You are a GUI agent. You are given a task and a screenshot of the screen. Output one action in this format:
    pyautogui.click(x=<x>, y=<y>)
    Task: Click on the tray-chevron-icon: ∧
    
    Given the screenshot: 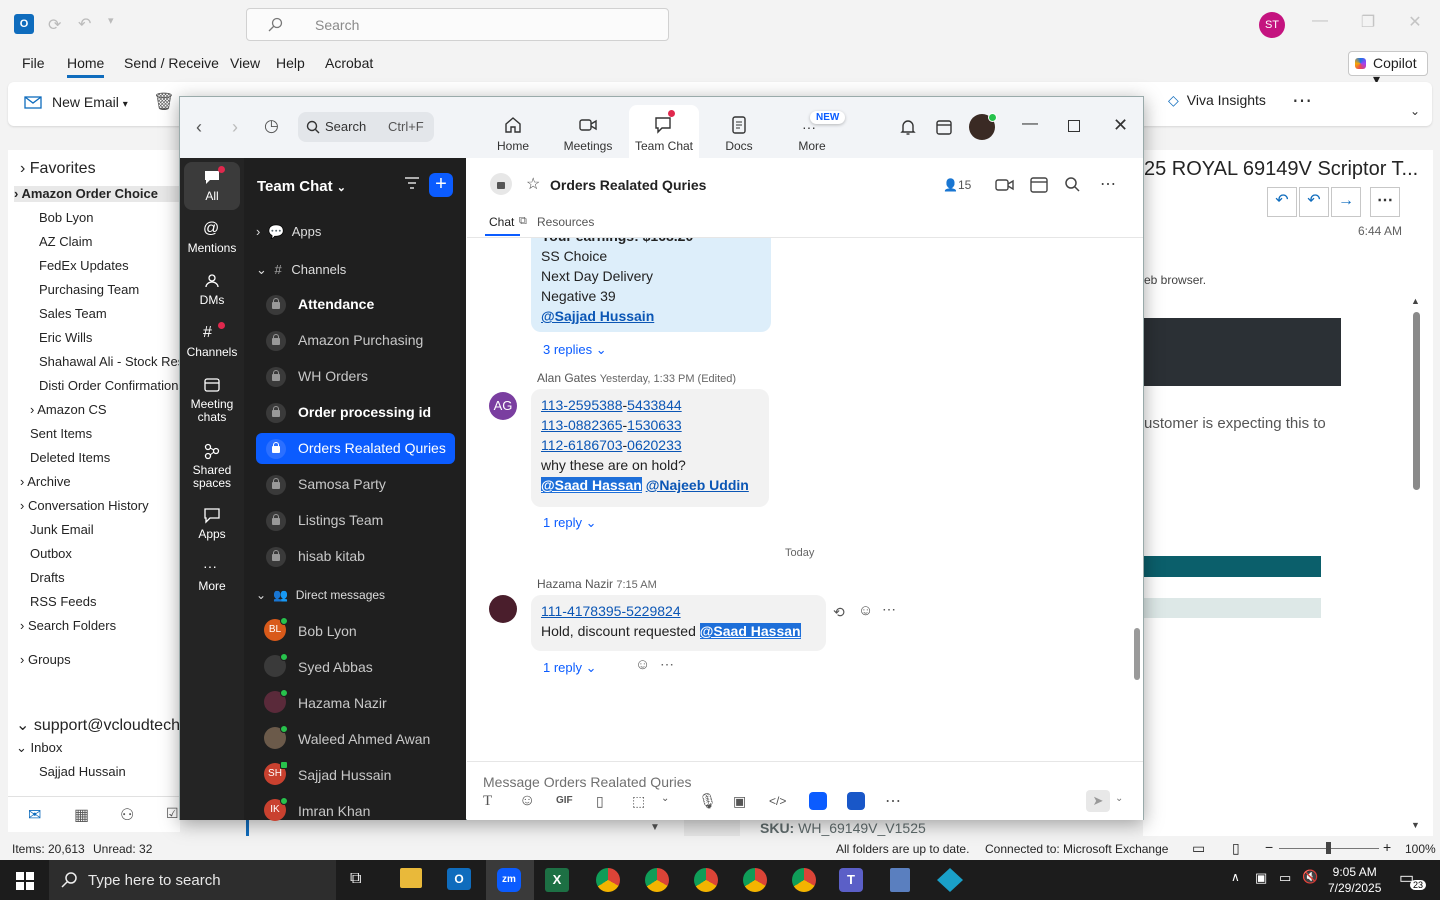 What is the action you would take?
    pyautogui.click(x=1235, y=877)
    